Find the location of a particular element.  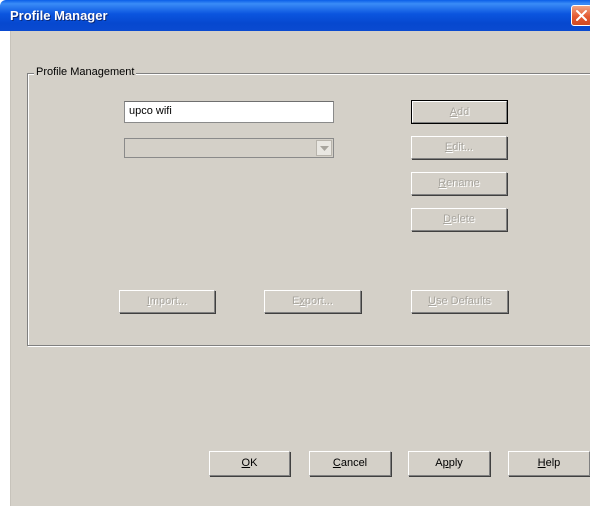

window-frame-left is located at coordinates (5, 268).